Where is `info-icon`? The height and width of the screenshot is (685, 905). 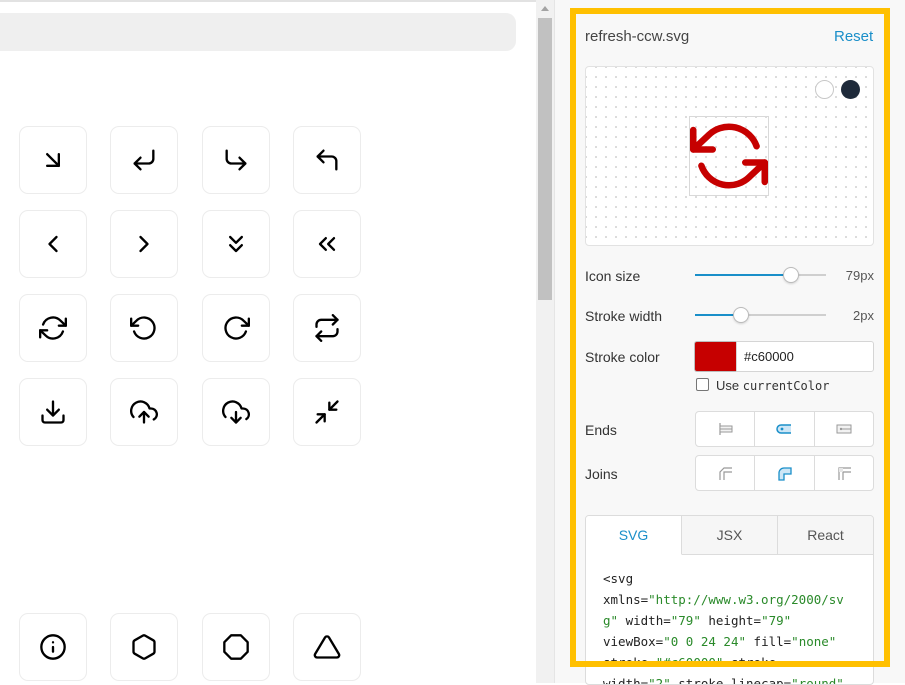 info-icon is located at coordinates (53, 647).